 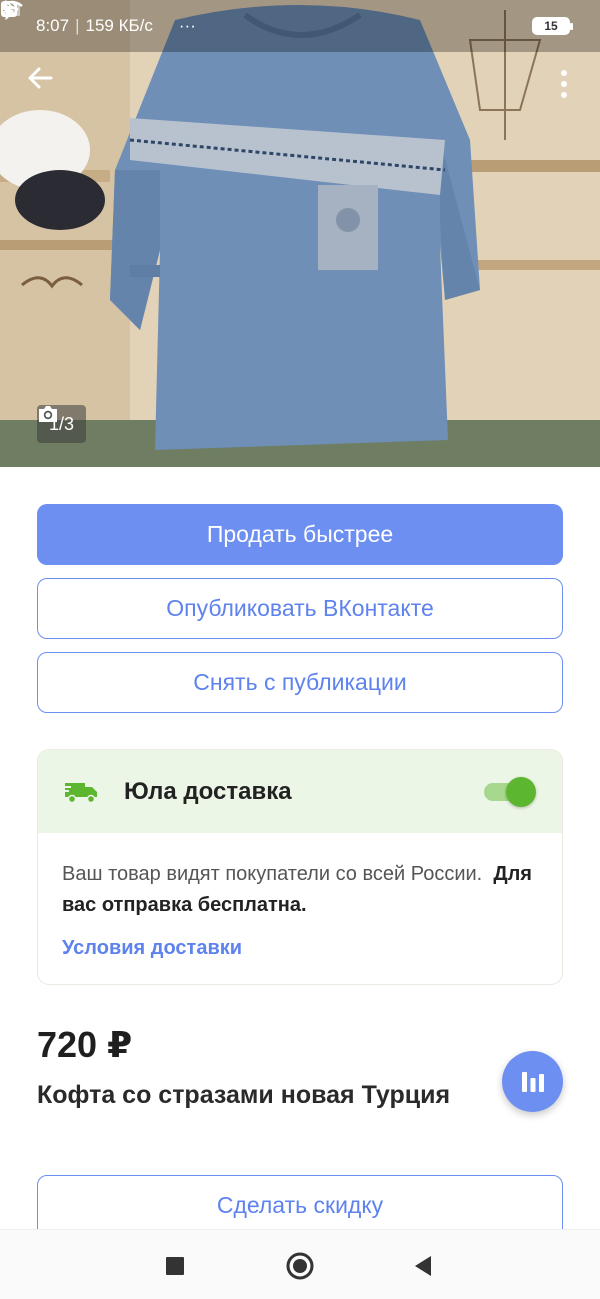 What do you see at coordinates (564, 84) in the screenshot?
I see `more-vertical-icon` at bounding box center [564, 84].